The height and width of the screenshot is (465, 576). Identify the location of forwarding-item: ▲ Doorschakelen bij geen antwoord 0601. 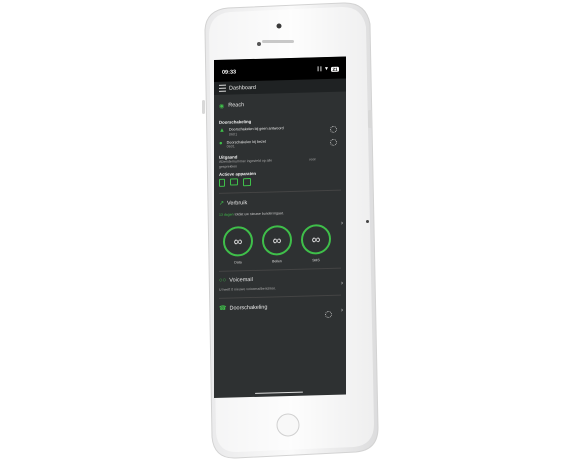
(280, 131).